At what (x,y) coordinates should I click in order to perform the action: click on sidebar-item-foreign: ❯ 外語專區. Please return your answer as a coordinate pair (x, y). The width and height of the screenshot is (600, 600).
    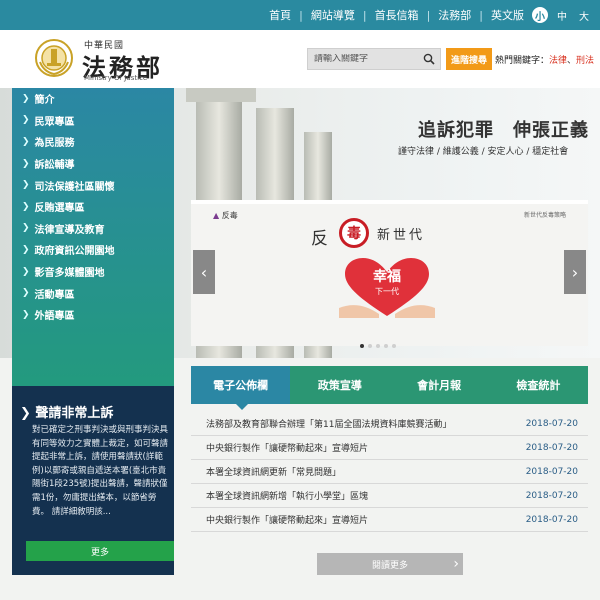
    Looking at the image, I should click on (93, 315).